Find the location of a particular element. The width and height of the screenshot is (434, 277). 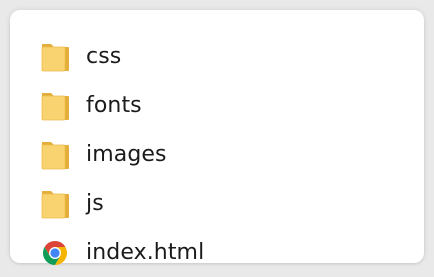

file-name: js is located at coordinates (95, 203).